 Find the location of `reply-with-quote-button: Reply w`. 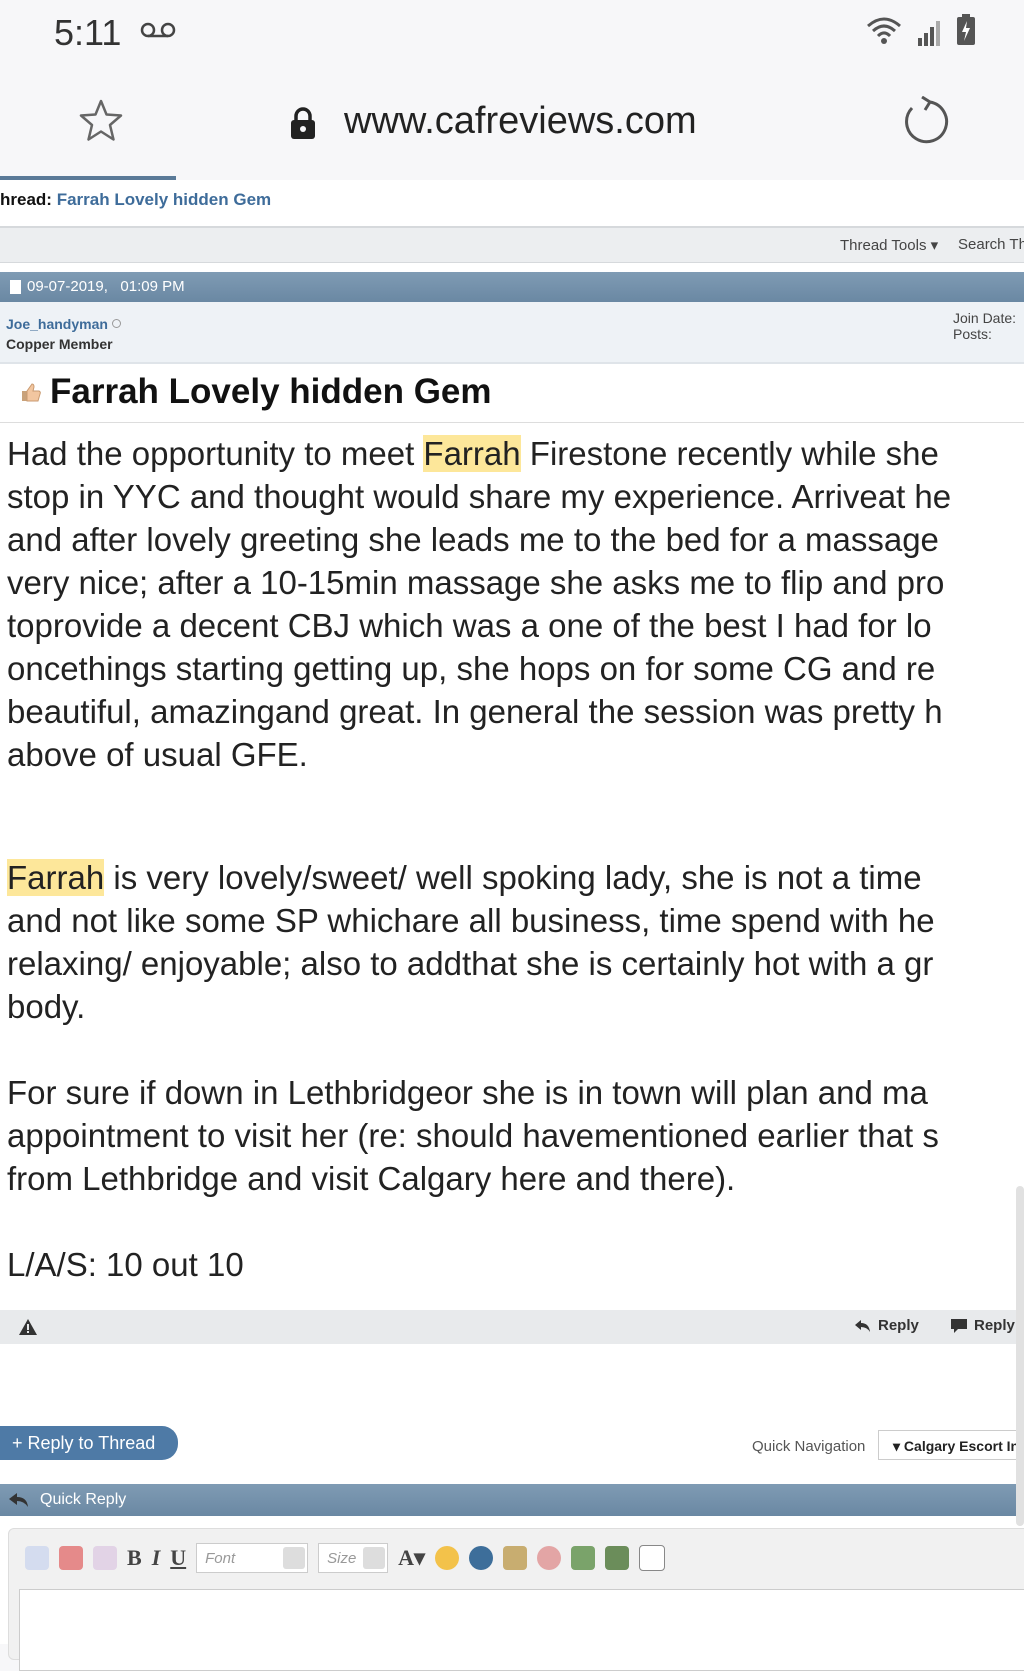

reply-with-quote-button: Reply w is located at coordinates (987, 1325).